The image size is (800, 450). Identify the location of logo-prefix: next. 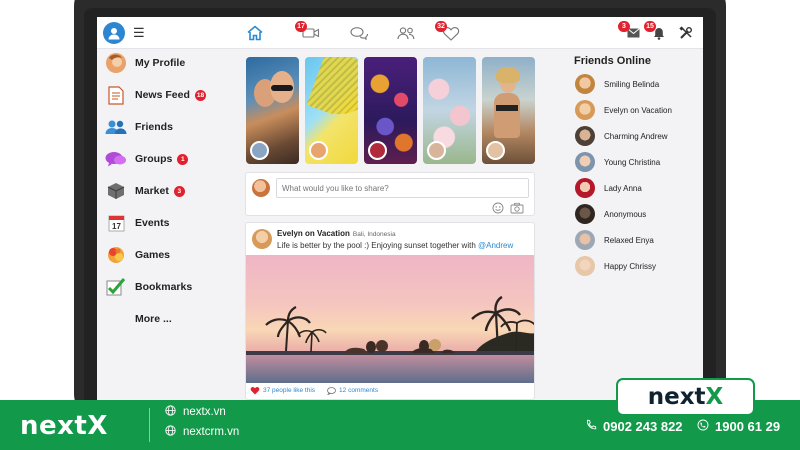
(676, 397).